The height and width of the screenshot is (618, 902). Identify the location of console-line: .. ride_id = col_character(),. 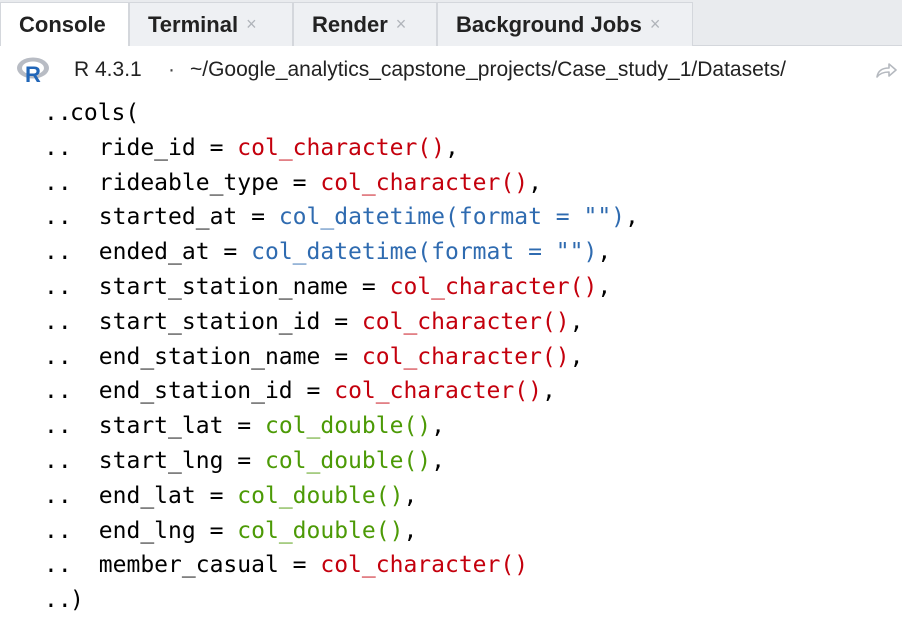
(451, 148).